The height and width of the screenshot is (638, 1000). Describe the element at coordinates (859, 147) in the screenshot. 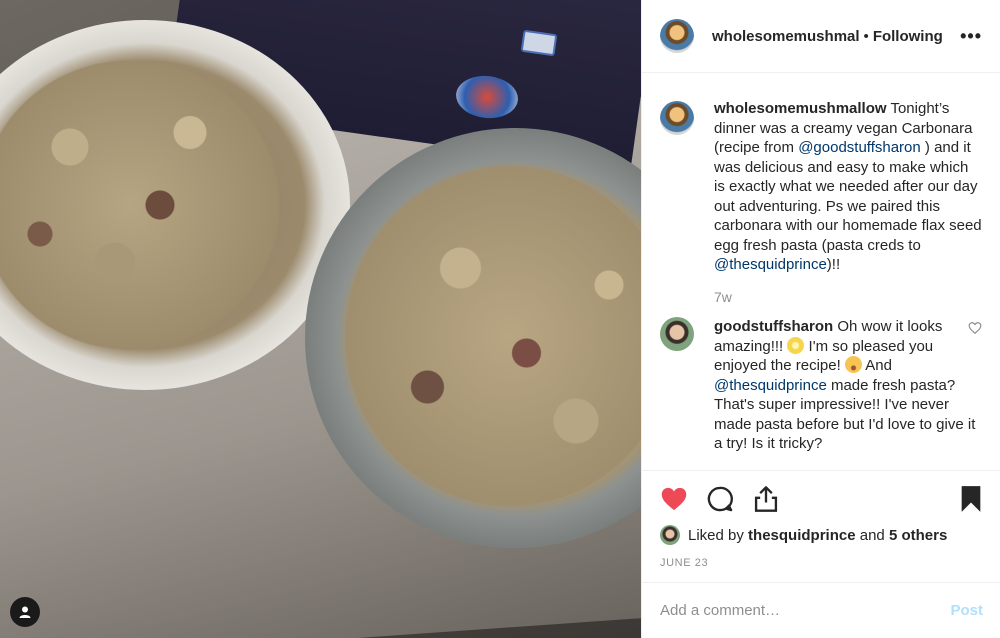

I see `mention-link: @goodstuffsharon` at that location.